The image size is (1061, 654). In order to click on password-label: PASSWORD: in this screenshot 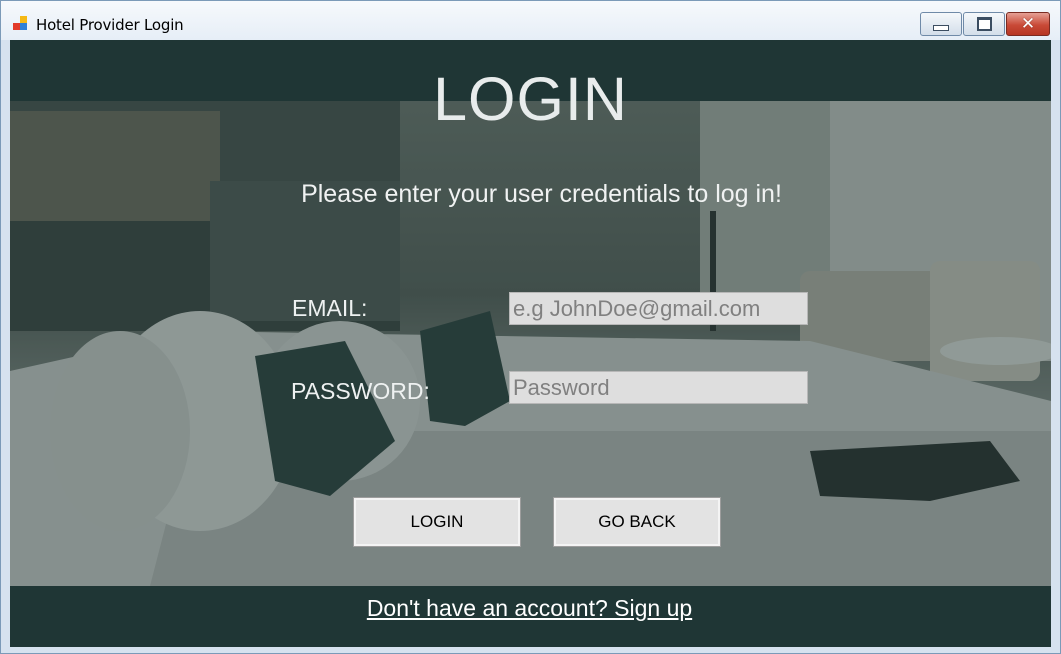, I will do `click(360, 391)`.